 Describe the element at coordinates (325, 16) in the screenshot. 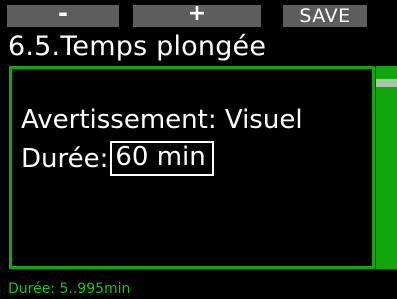

I see `save-button: SAVE` at that location.